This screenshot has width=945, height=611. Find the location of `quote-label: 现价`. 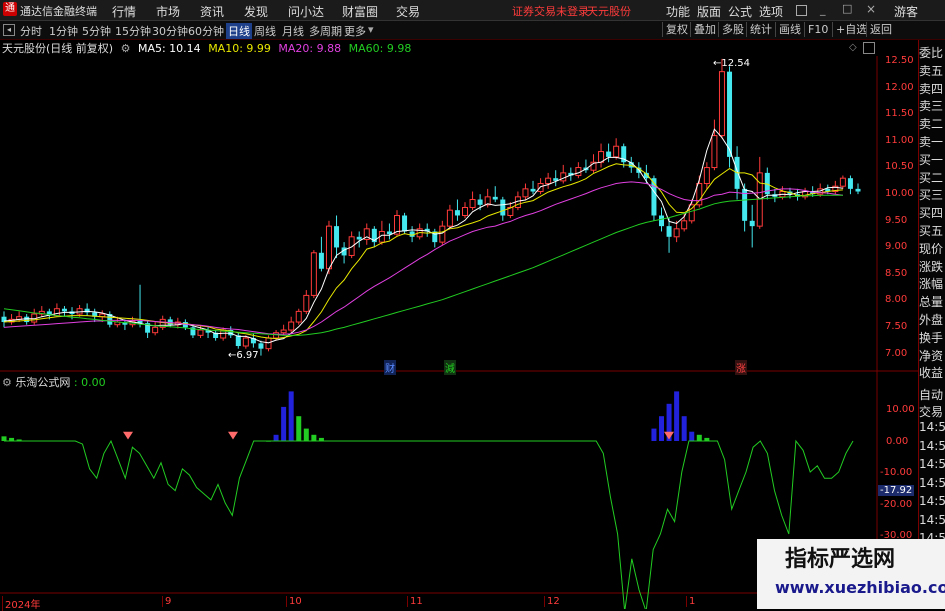

quote-label: 现价 is located at coordinates (931, 248).